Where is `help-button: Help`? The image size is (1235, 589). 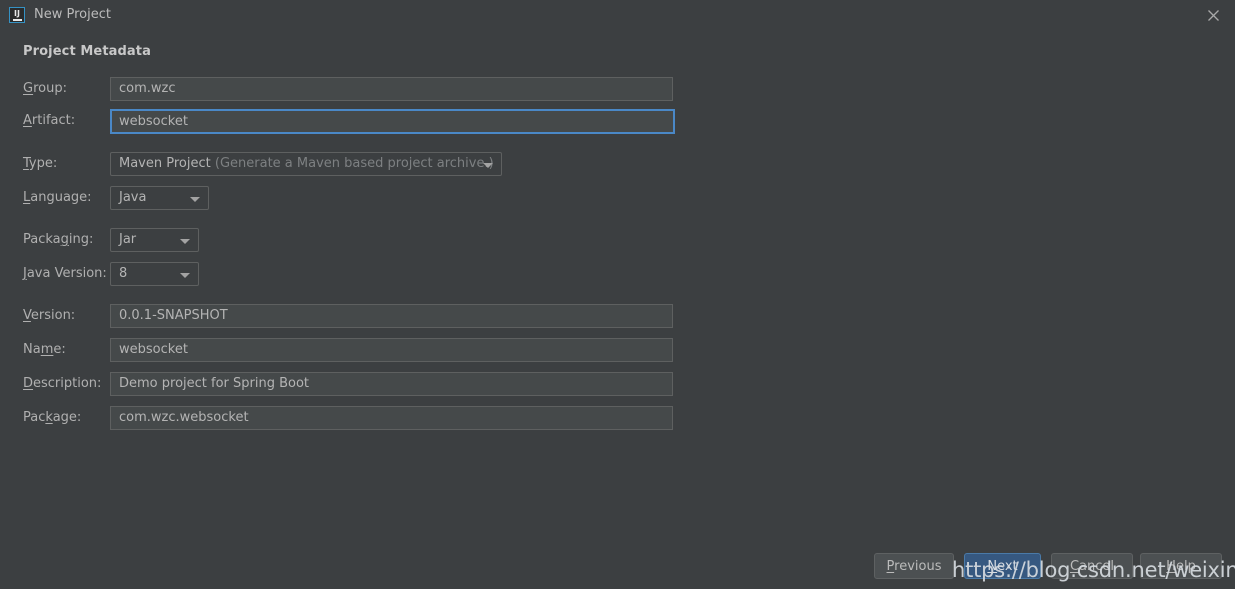
help-button: Help is located at coordinates (1181, 566).